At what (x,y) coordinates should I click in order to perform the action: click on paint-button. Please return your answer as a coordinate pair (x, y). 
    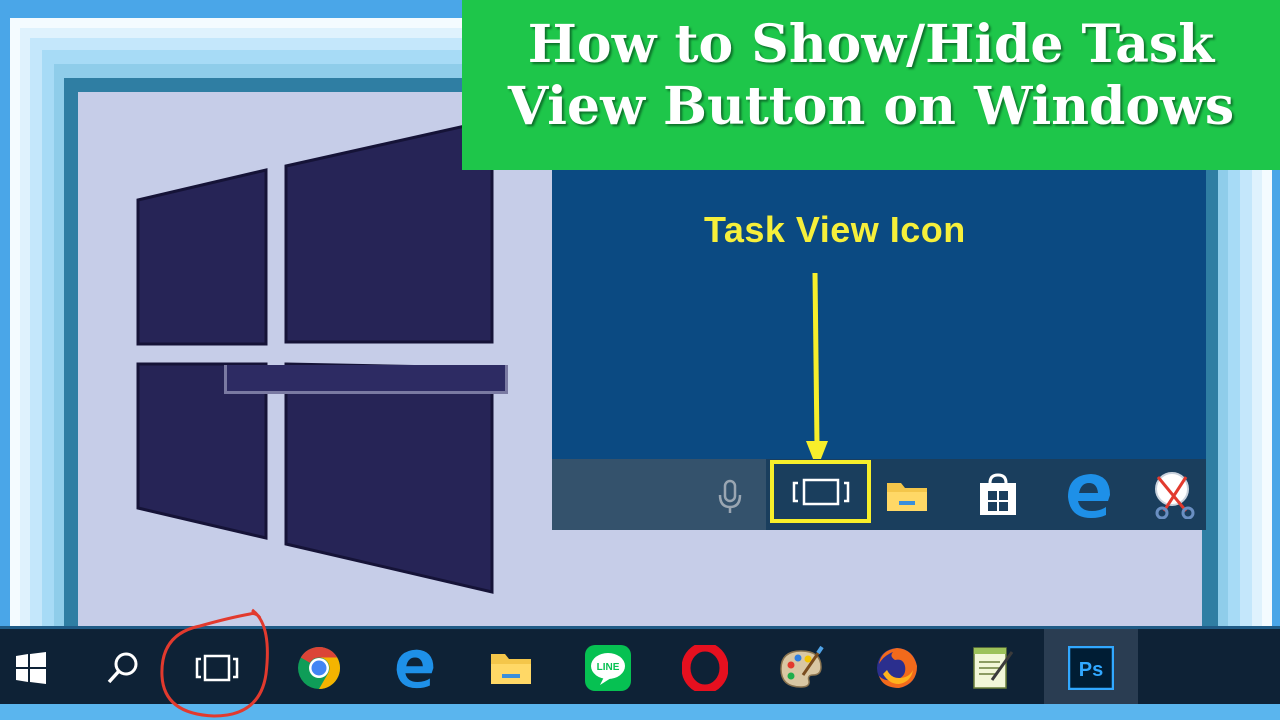
    Looking at the image, I should click on (801, 668).